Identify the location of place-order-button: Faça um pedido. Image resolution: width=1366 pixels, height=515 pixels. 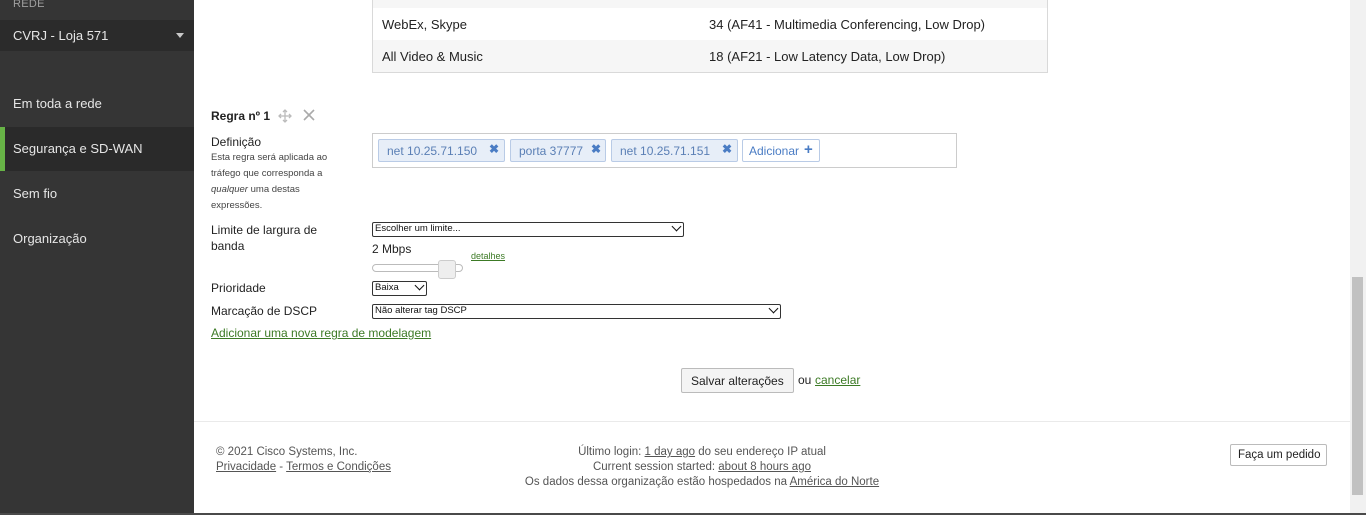
(1278, 455).